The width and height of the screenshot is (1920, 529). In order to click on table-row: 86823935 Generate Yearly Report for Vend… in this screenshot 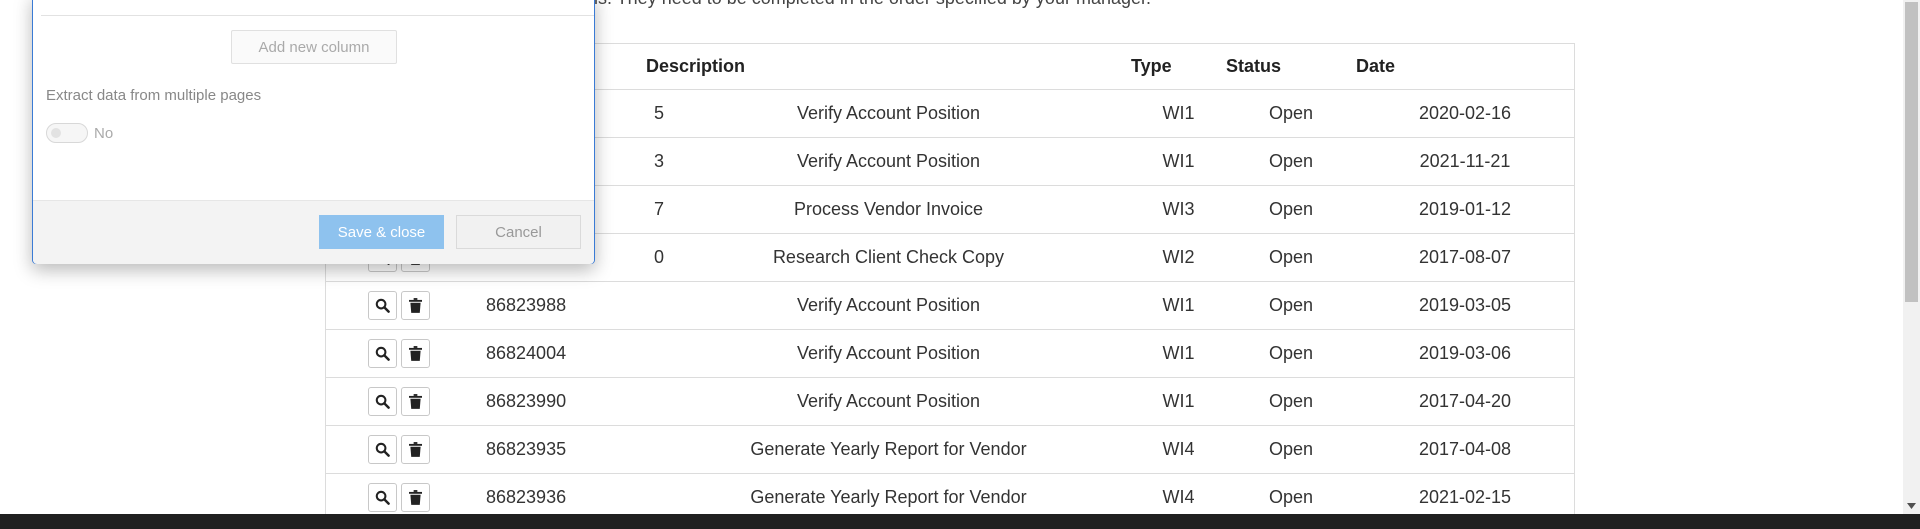, I will do `click(950, 449)`.